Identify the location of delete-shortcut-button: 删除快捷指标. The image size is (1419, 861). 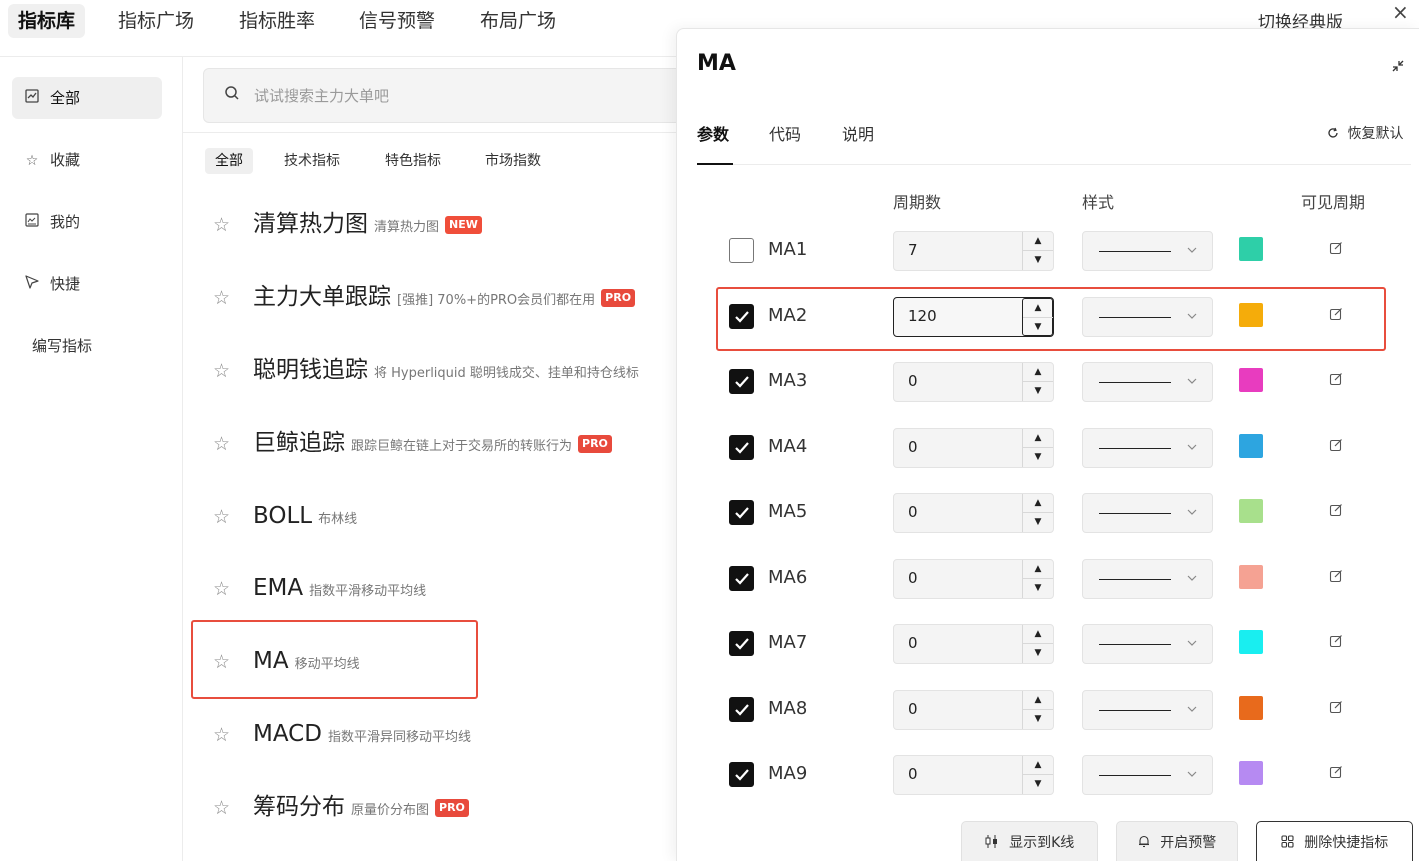
(1334, 841).